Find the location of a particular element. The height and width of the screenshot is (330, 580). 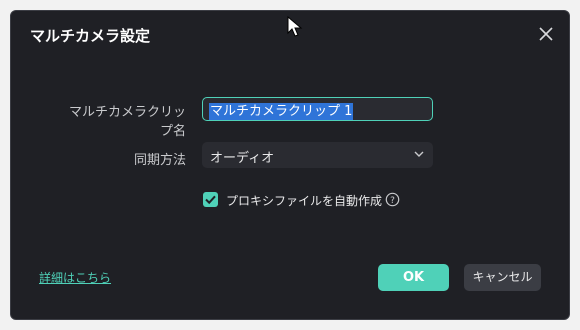

sync-method-select: オーディオ is located at coordinates (317, 155).